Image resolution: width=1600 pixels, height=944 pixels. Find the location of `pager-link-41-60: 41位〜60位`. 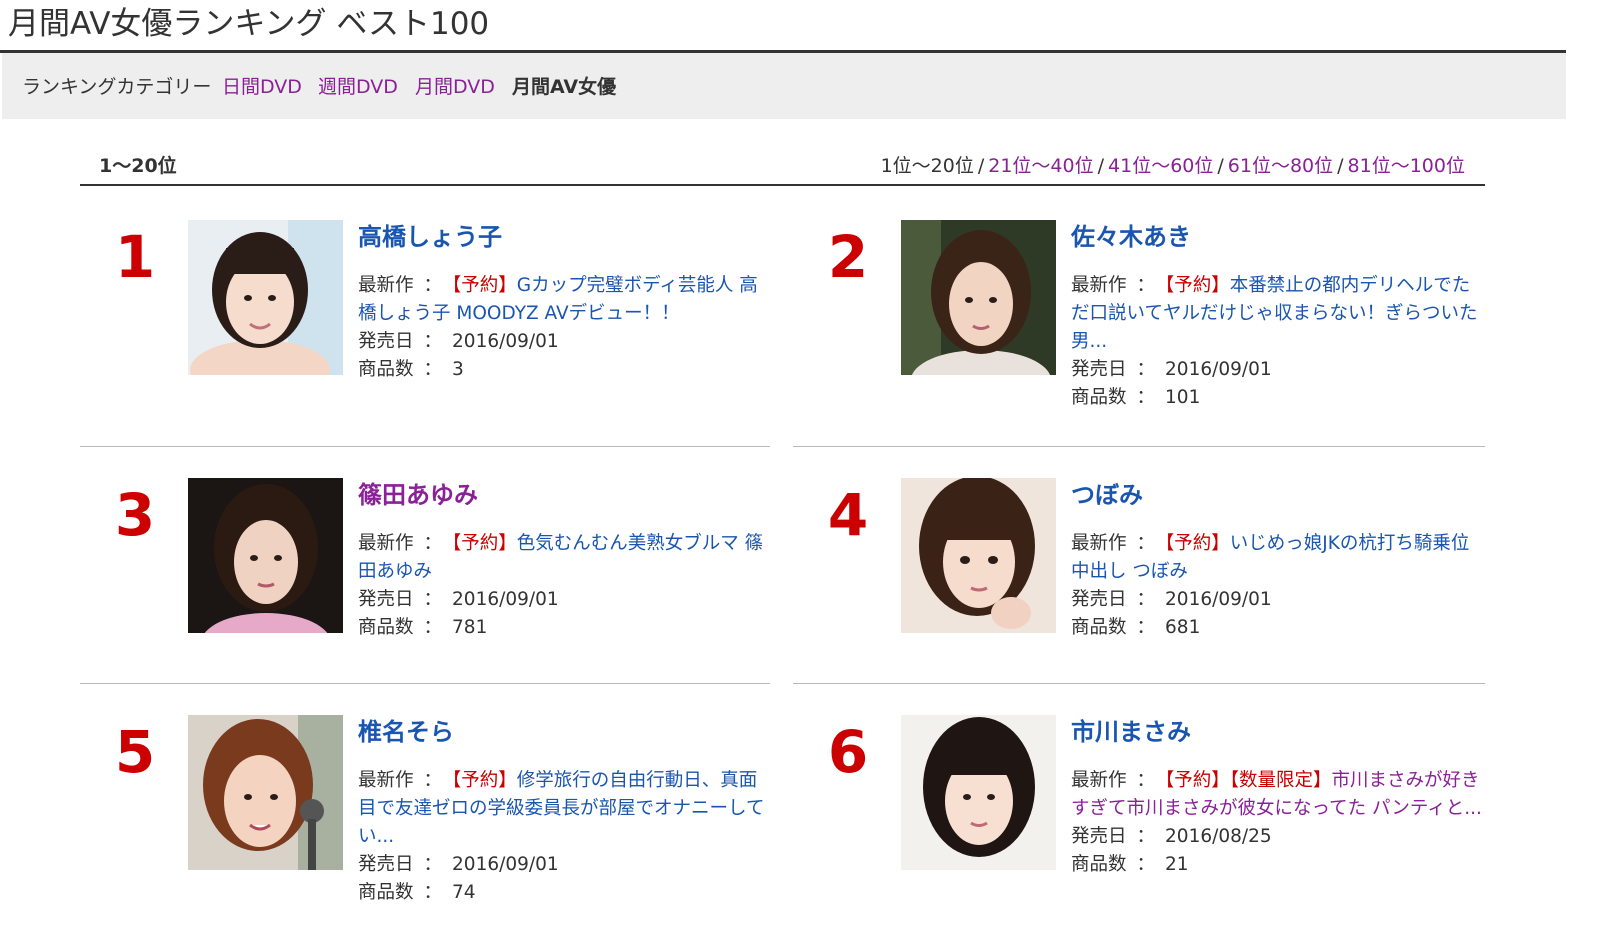

pager-link-41-60: 41位〜60位 is located at coordinates (1160, 166).